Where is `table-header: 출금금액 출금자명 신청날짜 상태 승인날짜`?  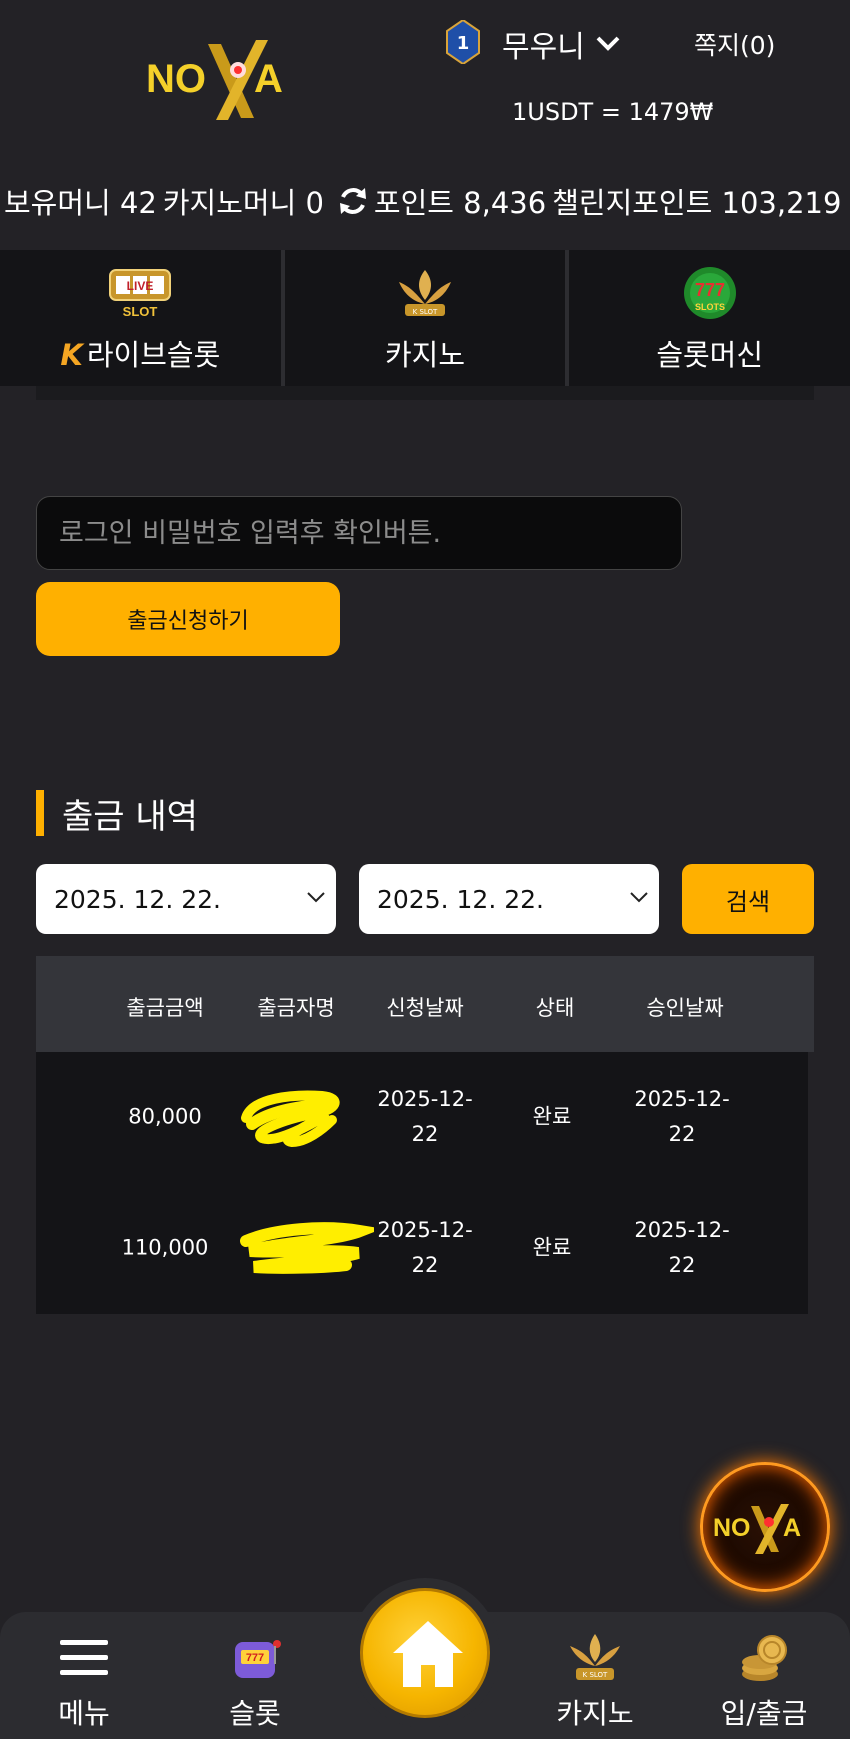 table-header: 출금금액 출금자명 신청날짜 상태 승인날짜 is located at coordinates (425, 1004).